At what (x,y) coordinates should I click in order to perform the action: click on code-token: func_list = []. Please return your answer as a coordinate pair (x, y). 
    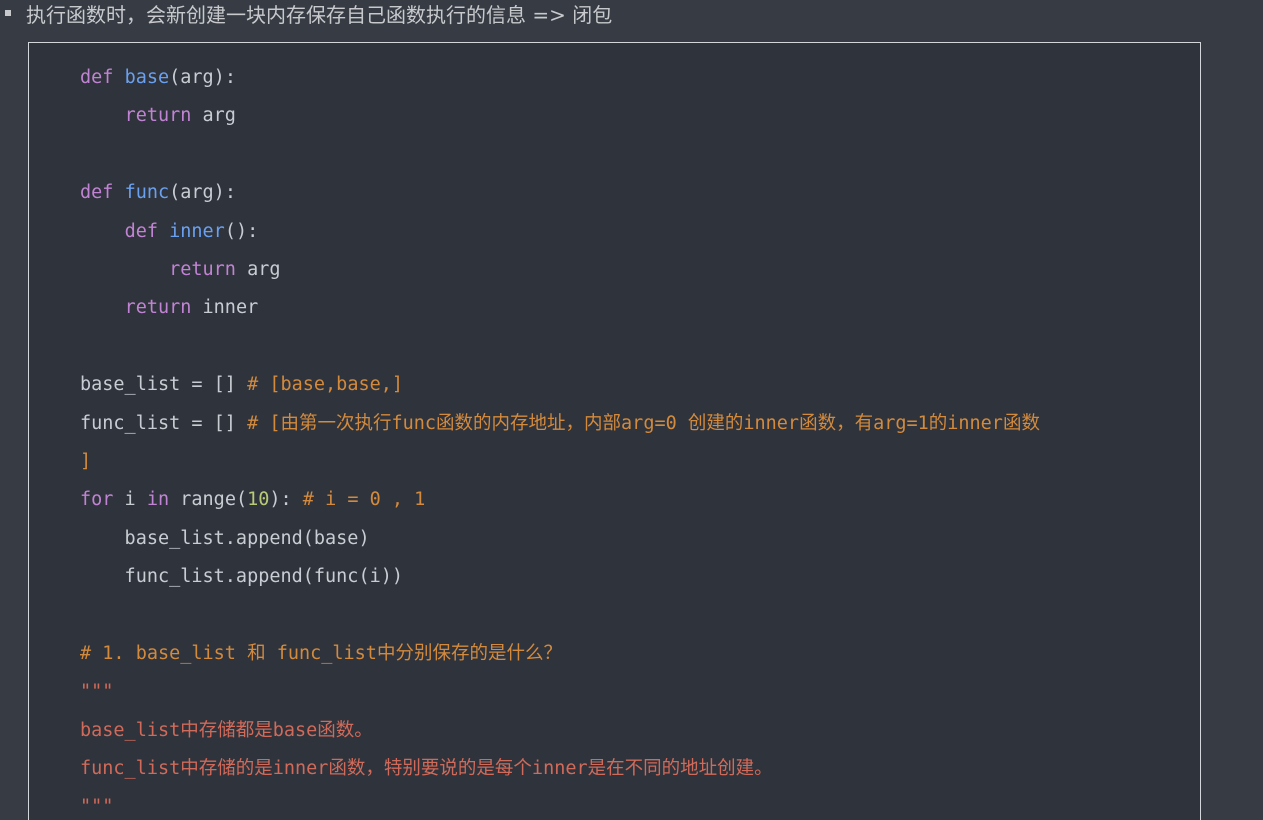
    Looking at the image, I should click on (164, 423).